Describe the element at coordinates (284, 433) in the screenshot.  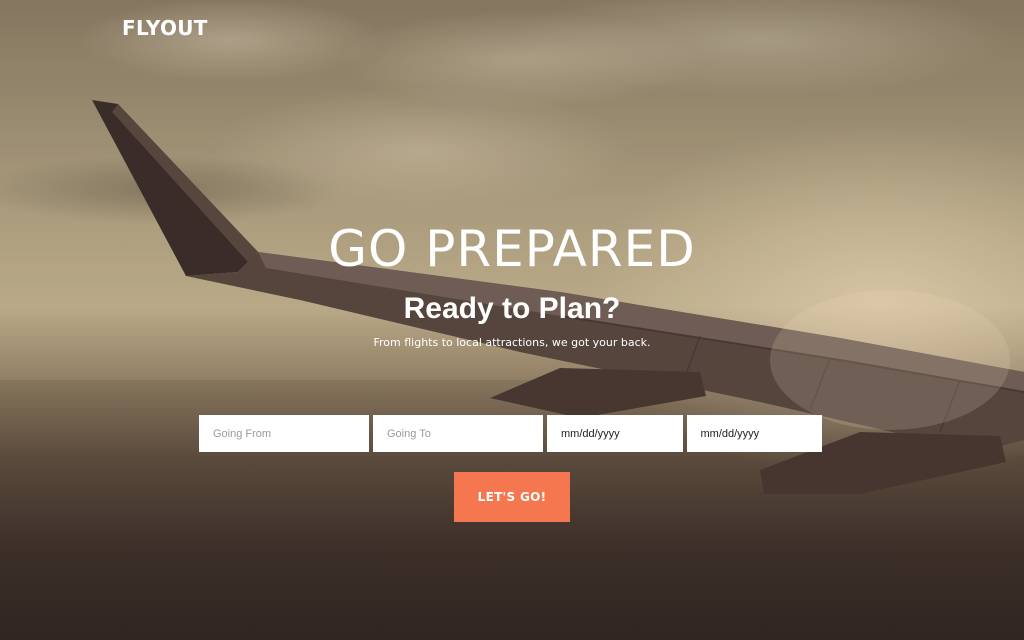
I see `going-from-input` at that location.